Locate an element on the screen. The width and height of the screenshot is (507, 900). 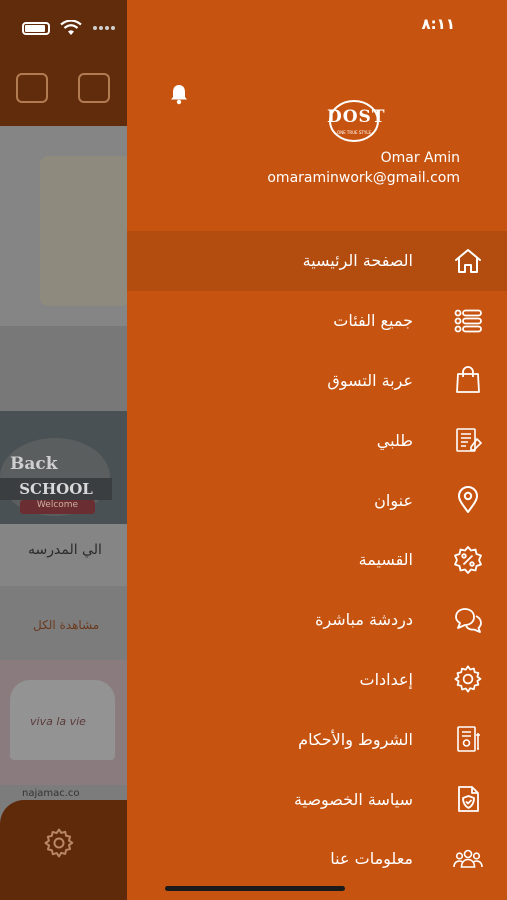
product-print-text: viva la vie is located at coordinates (58, 721).